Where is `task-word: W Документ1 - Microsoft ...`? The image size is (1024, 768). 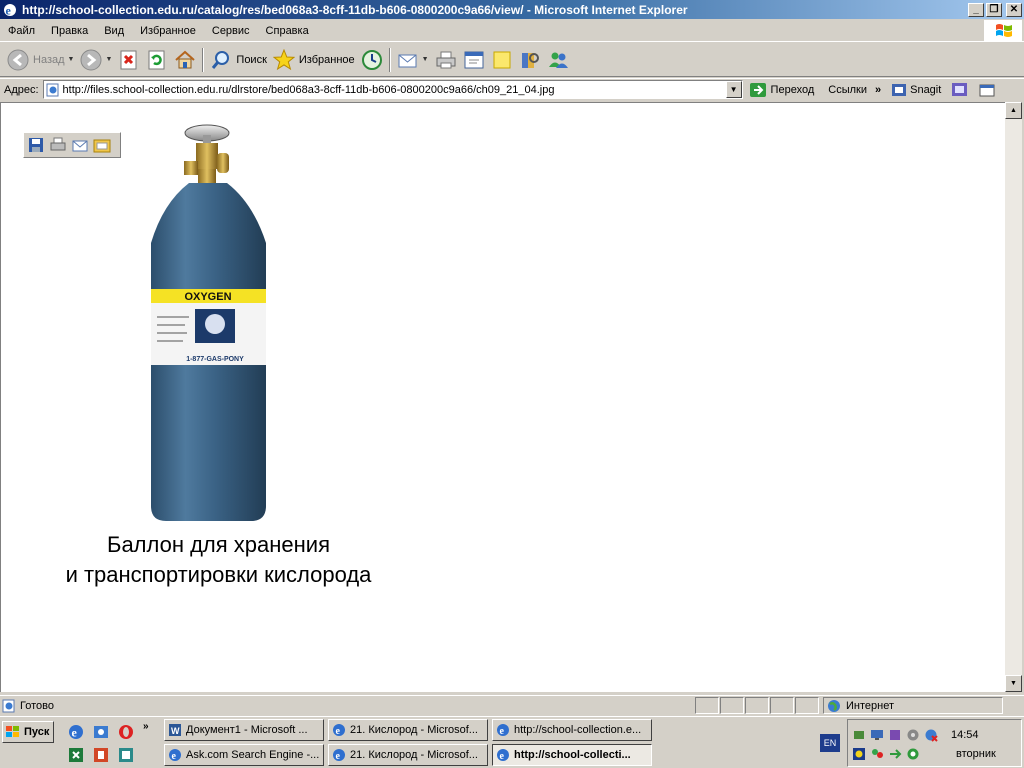 task-word: W Документ1 - Microsoft ... is located at coordinates (244, 730).